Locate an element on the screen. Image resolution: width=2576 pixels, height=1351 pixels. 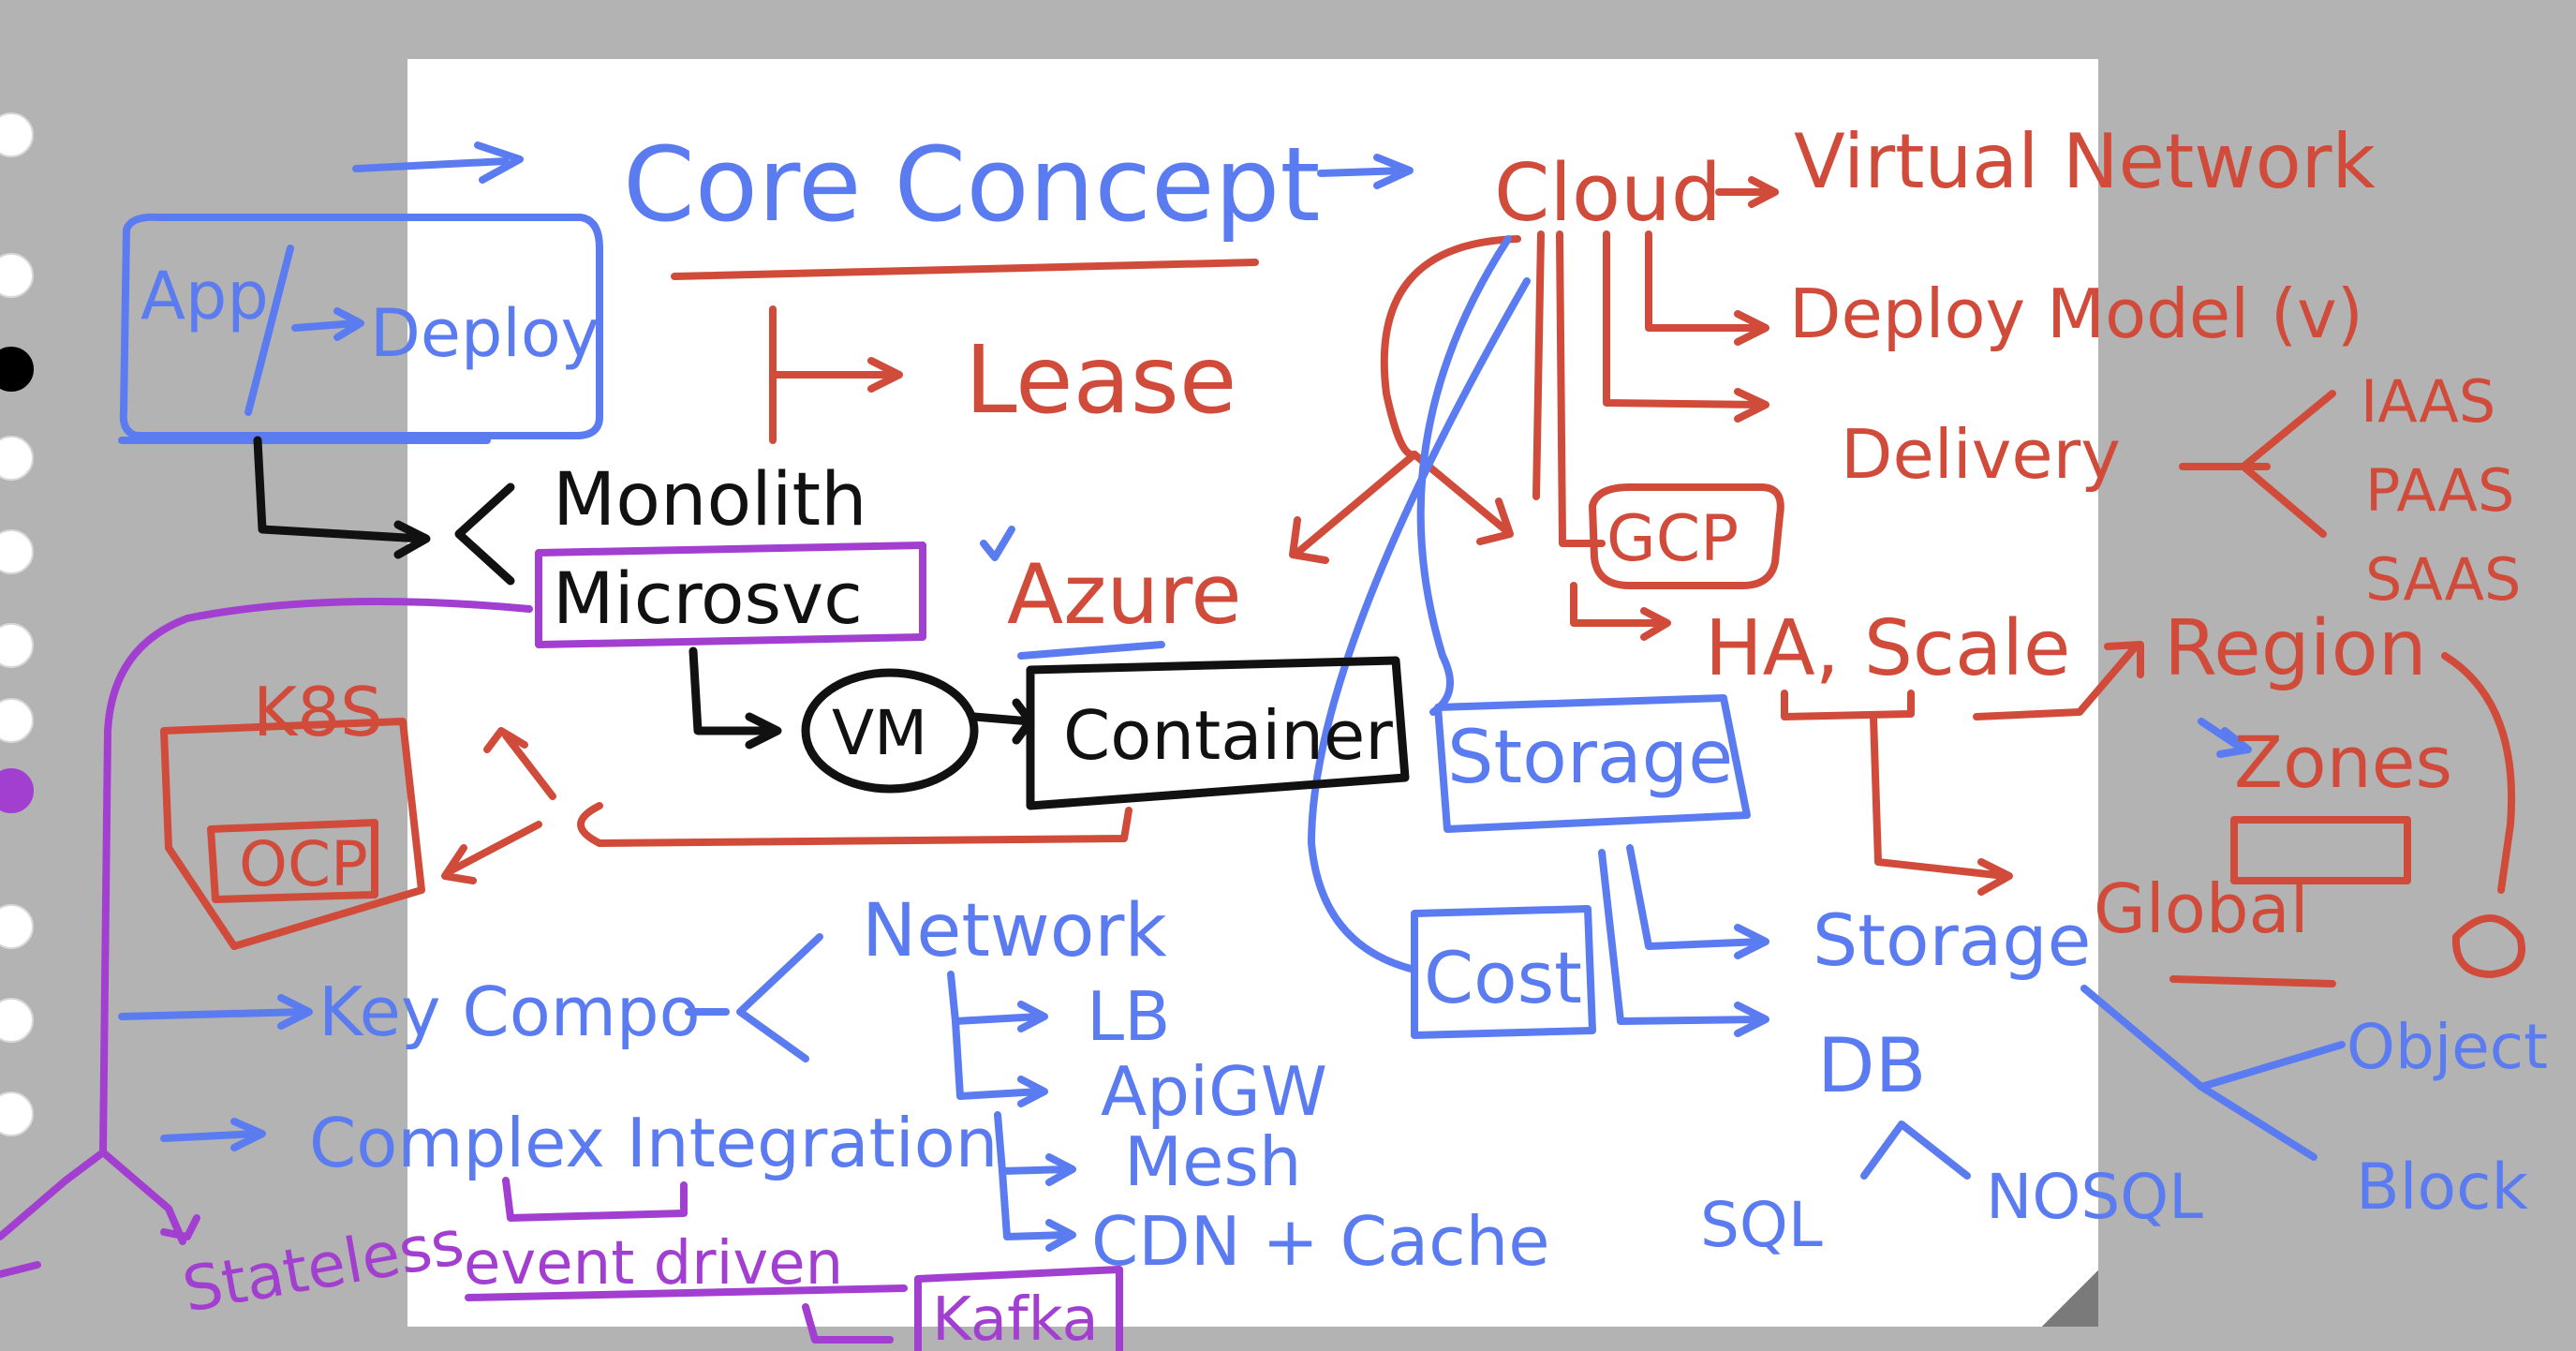
app-label: App is located at coordinates (205, 296).